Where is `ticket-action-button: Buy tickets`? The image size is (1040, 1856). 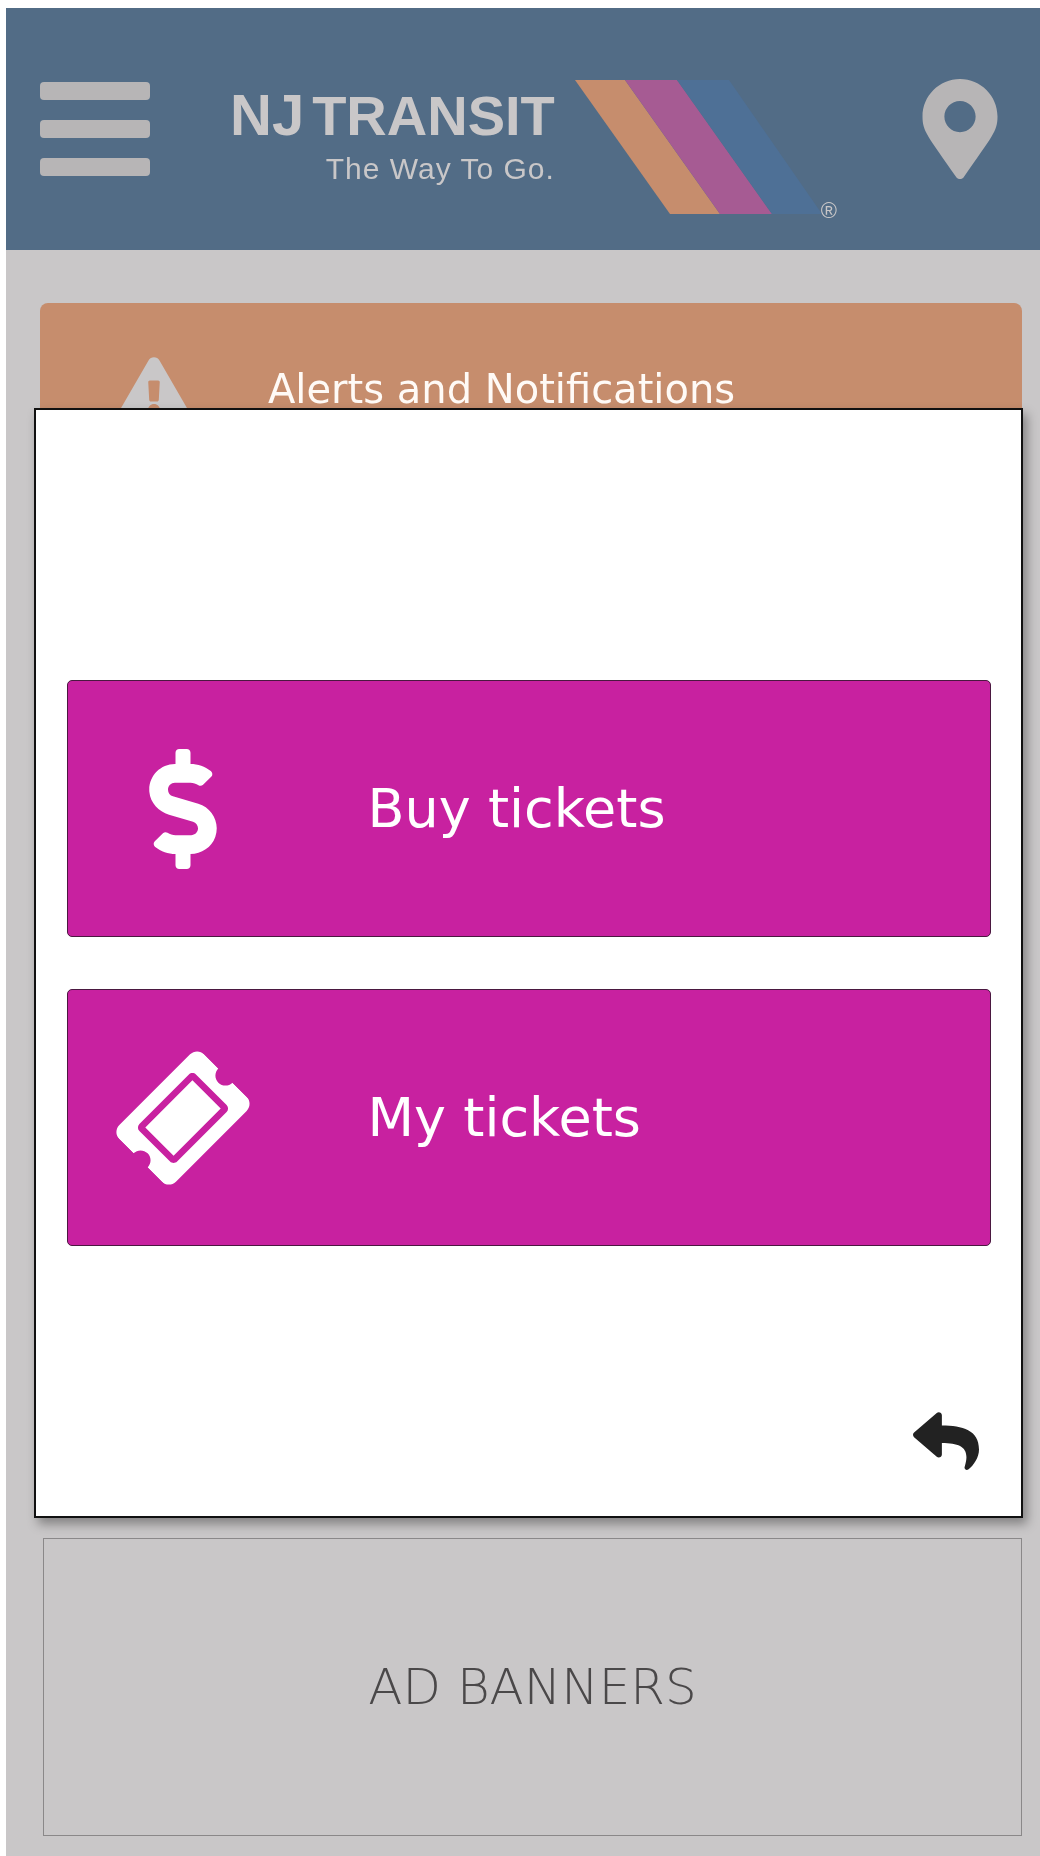
ticket-action-button: Buy tickets is located at coordinates (528, 808).